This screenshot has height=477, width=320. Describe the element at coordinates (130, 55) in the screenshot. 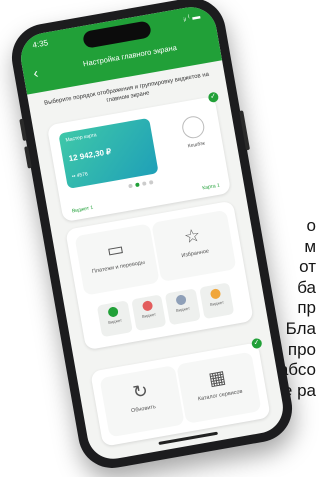

I see `page-title: Настройка главного экрана` at that location.